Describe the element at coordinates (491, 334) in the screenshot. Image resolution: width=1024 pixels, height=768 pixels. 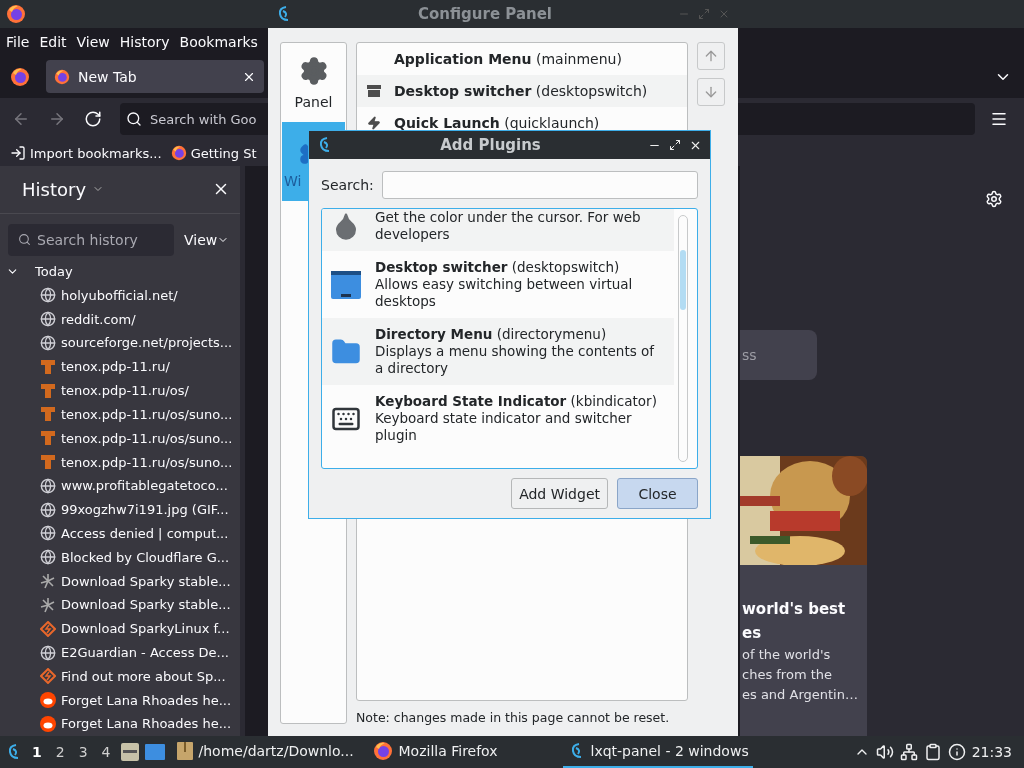
I see `plugin-name: Directory Menu (directorymenu)` at that location.